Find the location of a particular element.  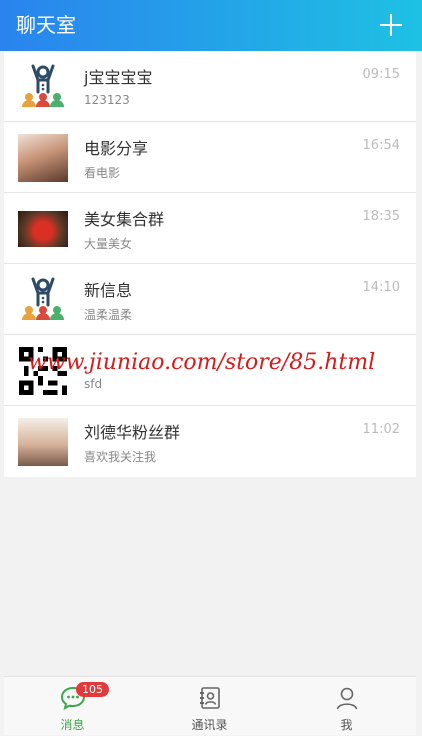

tab-messages: 105 消息 is located at coordinates (72, 706).